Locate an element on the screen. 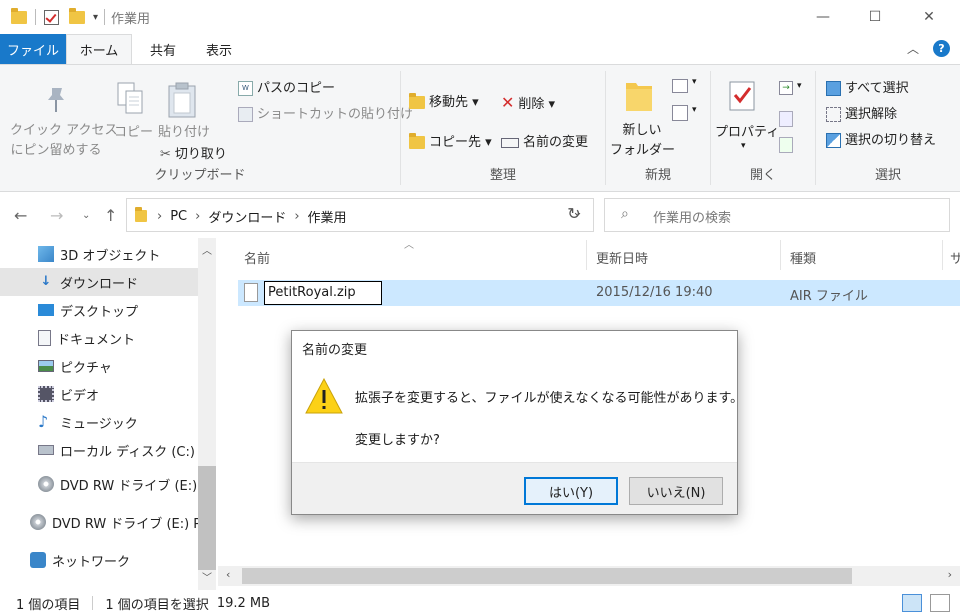 This screenshot has height=616, width=960. large-icons-view-icon is located at coordinates (940, 603).